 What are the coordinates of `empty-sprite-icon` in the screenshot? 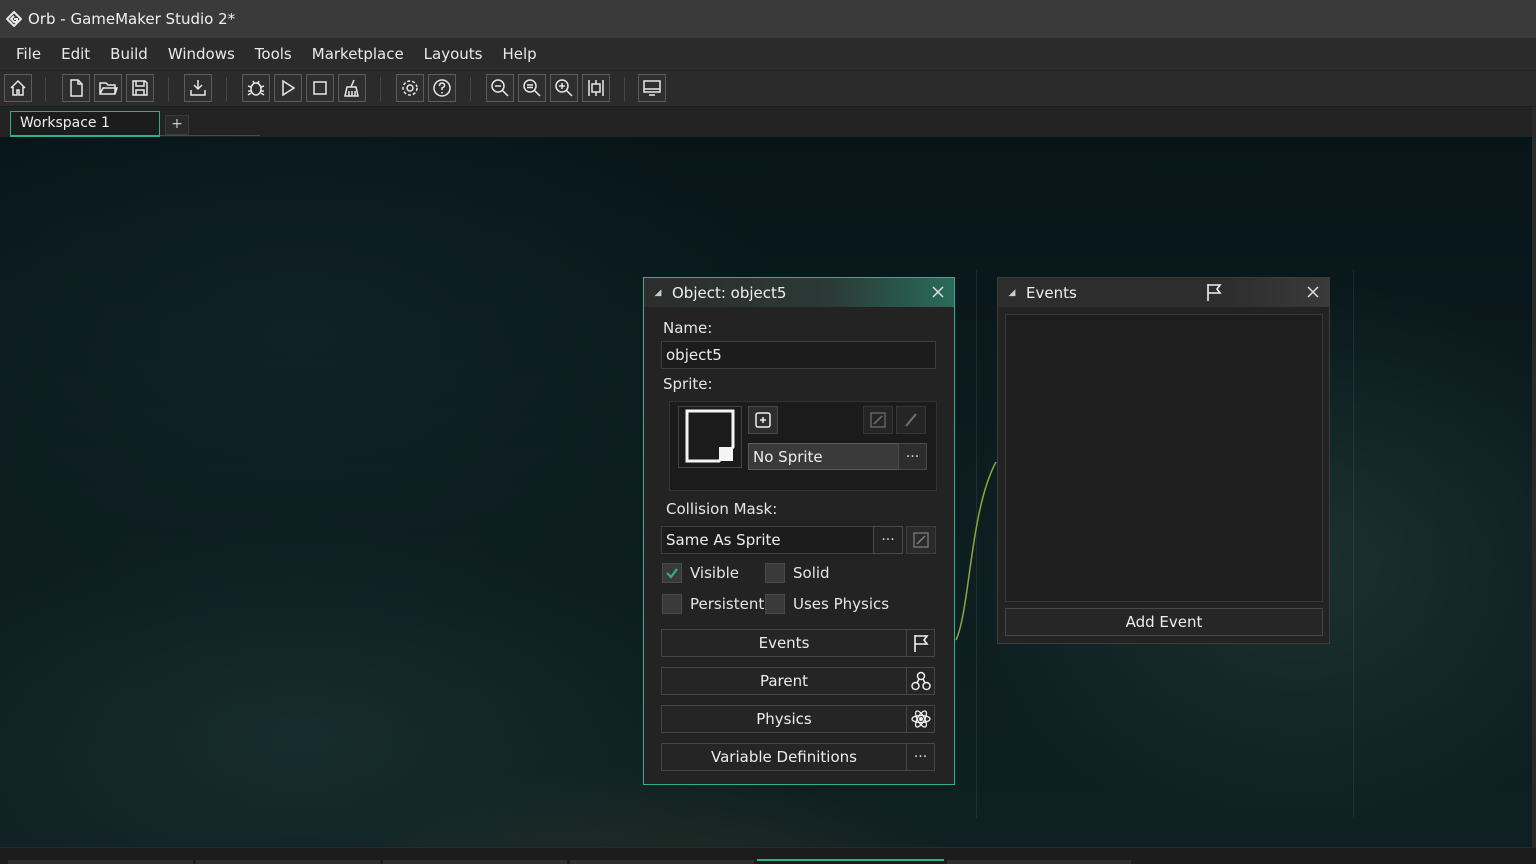 It's located at (710, 436).